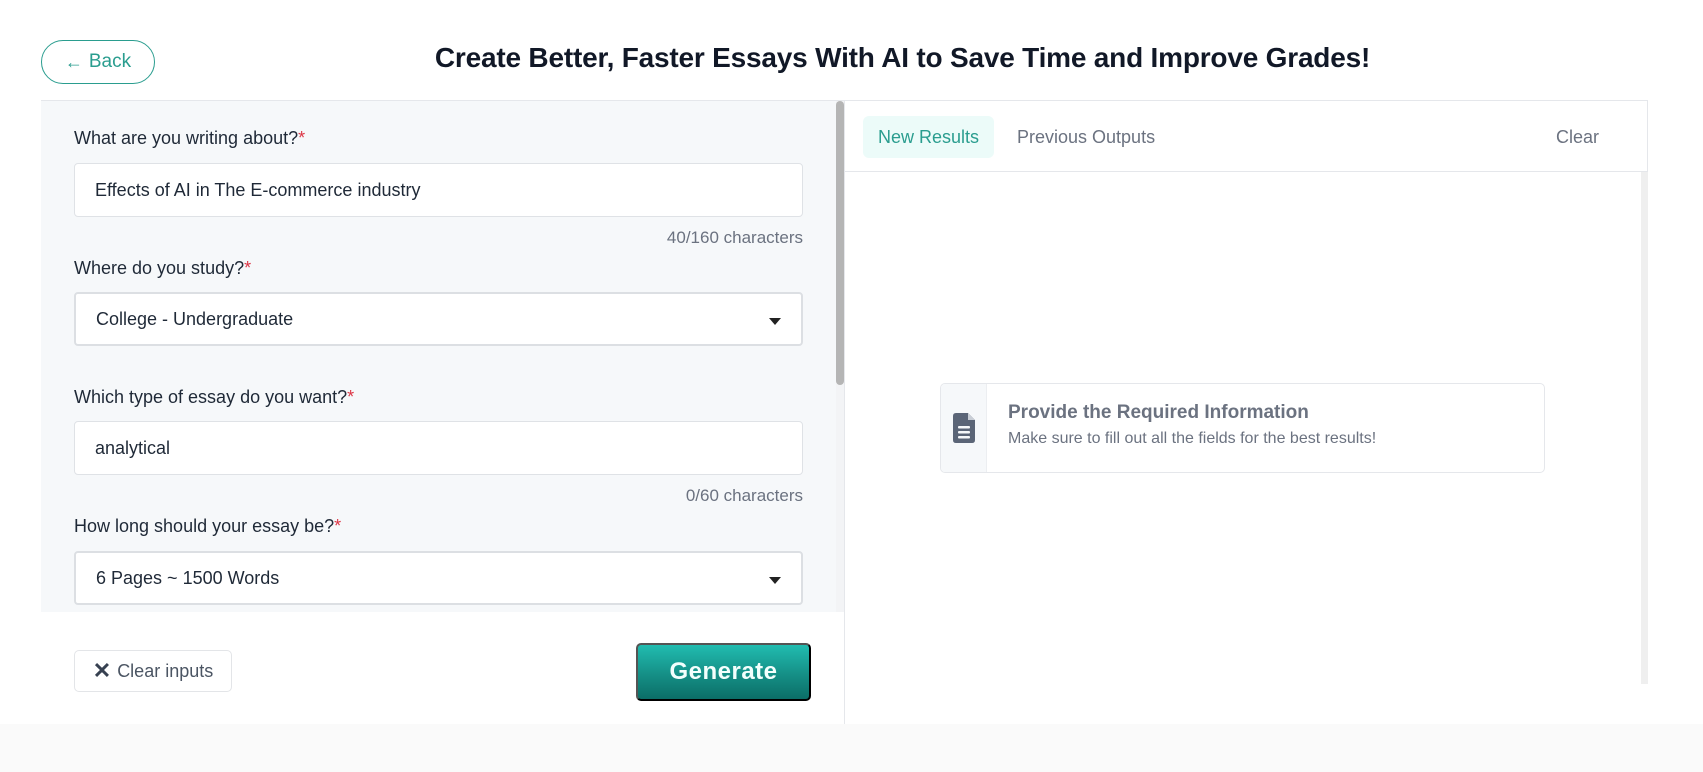 The image size is (1703, 772). What do you see at coordinates (133, 447) in the screenshot?
I see `essay-type-input-value: analytical` at bounding box center [133, 447].